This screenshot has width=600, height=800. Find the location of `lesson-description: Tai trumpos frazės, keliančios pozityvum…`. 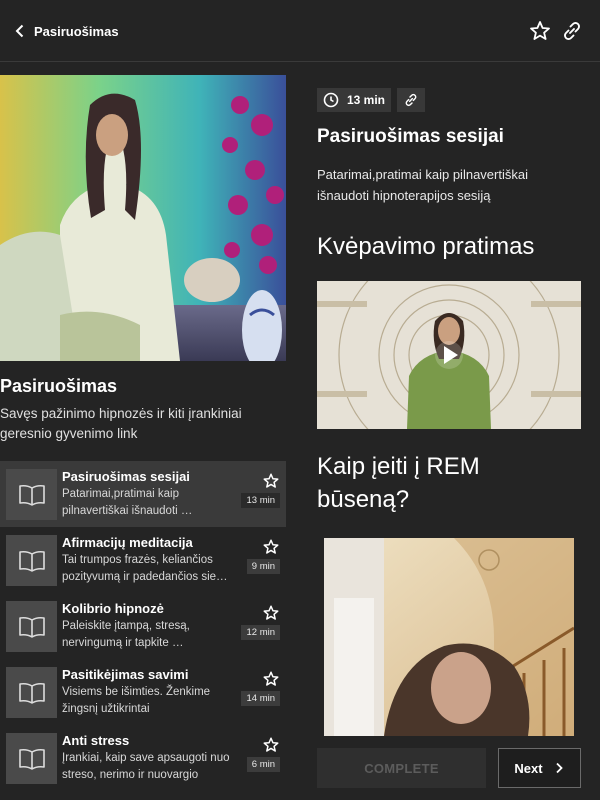

lesson-description: Tai trumpos frazės, keliančios pozityvum… is located at coordinates (145, 568).